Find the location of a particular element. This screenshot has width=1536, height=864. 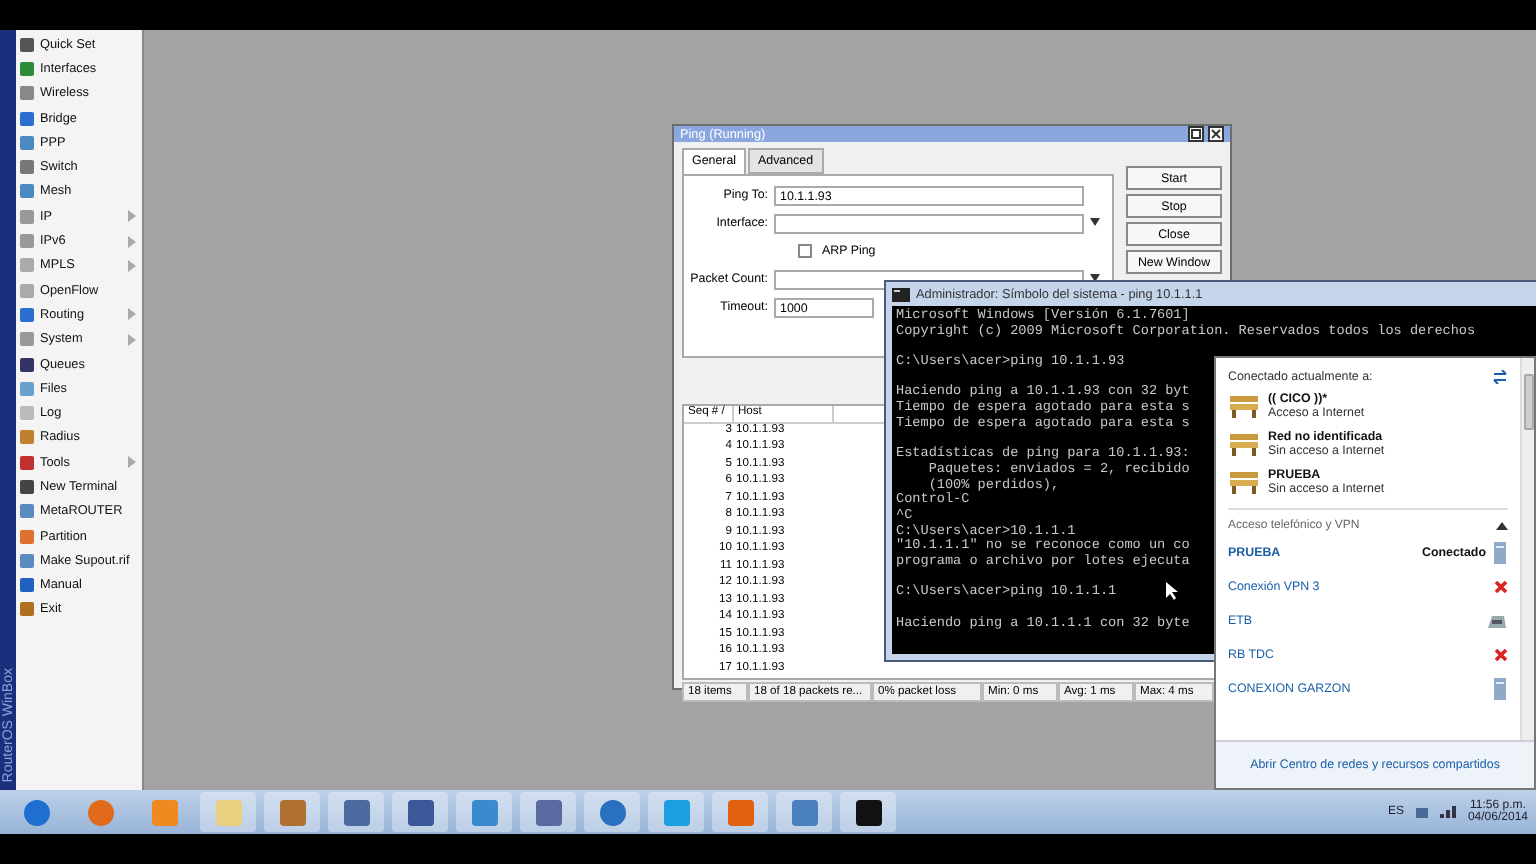

maximize-icon is located at coordinates (1196, 134).